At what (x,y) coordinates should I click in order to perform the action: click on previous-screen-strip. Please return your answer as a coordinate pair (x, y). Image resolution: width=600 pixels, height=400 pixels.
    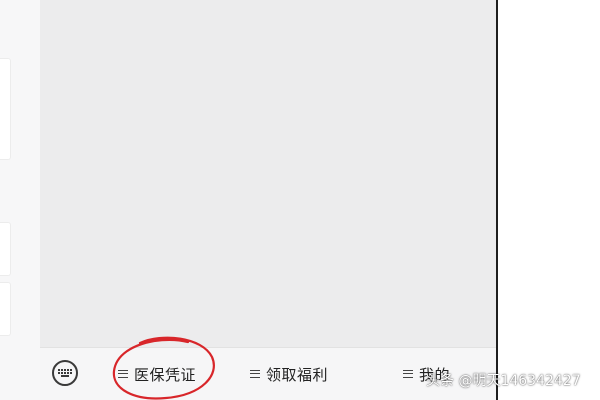
    Looking at the image, I should click on (20, 200).